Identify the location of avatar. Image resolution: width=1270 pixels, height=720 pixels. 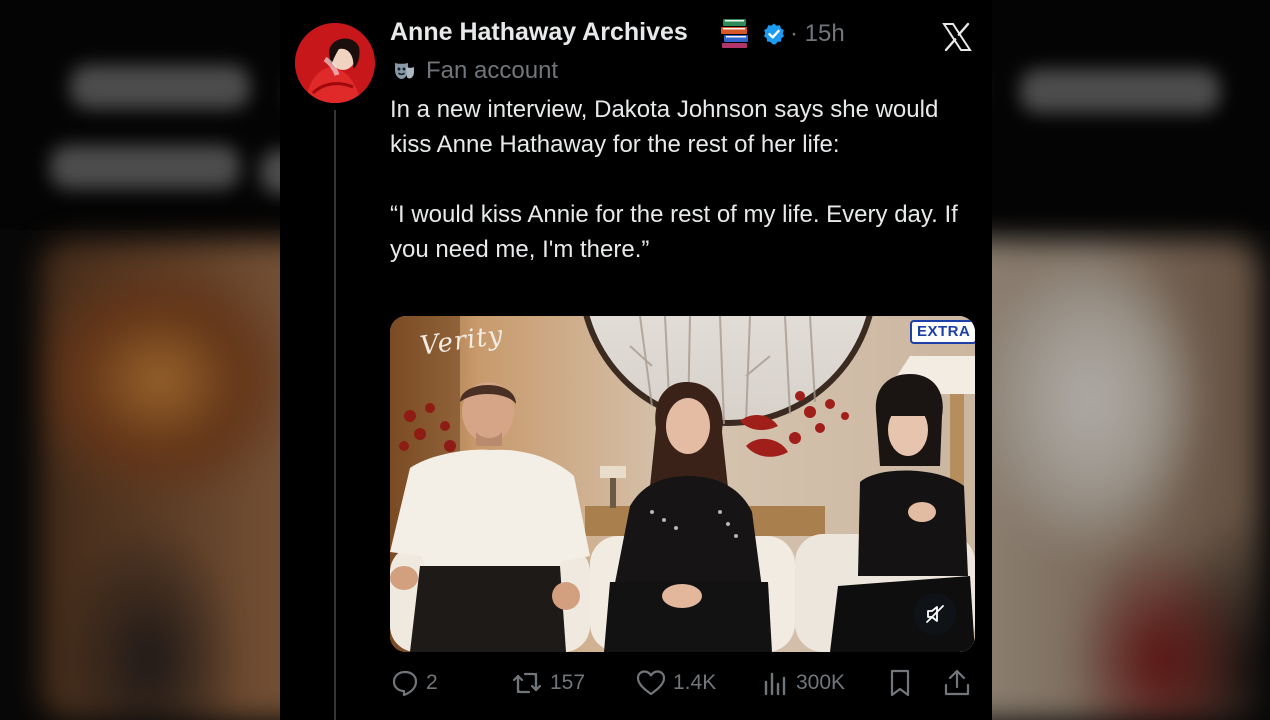
(335, 63).